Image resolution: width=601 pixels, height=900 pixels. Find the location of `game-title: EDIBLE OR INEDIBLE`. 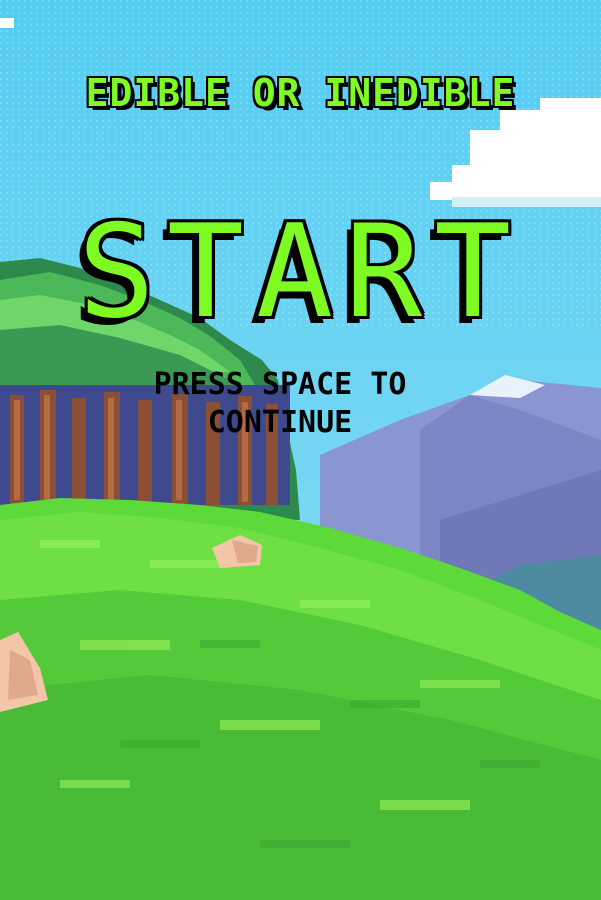

game-title: EDIBLE OR INEDIBLE is located at coordinates (300, 93).